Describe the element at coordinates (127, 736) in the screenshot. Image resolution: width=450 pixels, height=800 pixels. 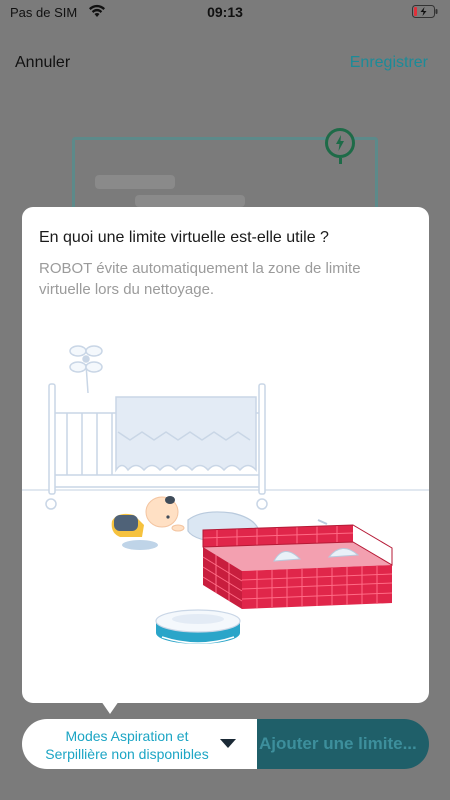
I see `mode-label-line1: Modes Aspiration et` at that location.